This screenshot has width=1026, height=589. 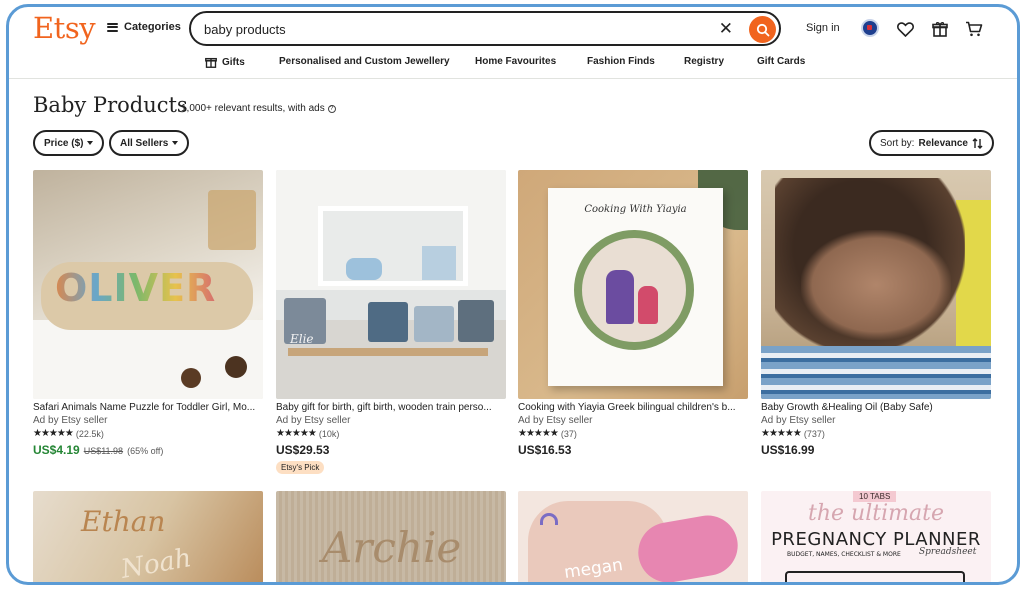 I want to click on search-button, so click(x=762, y=29).